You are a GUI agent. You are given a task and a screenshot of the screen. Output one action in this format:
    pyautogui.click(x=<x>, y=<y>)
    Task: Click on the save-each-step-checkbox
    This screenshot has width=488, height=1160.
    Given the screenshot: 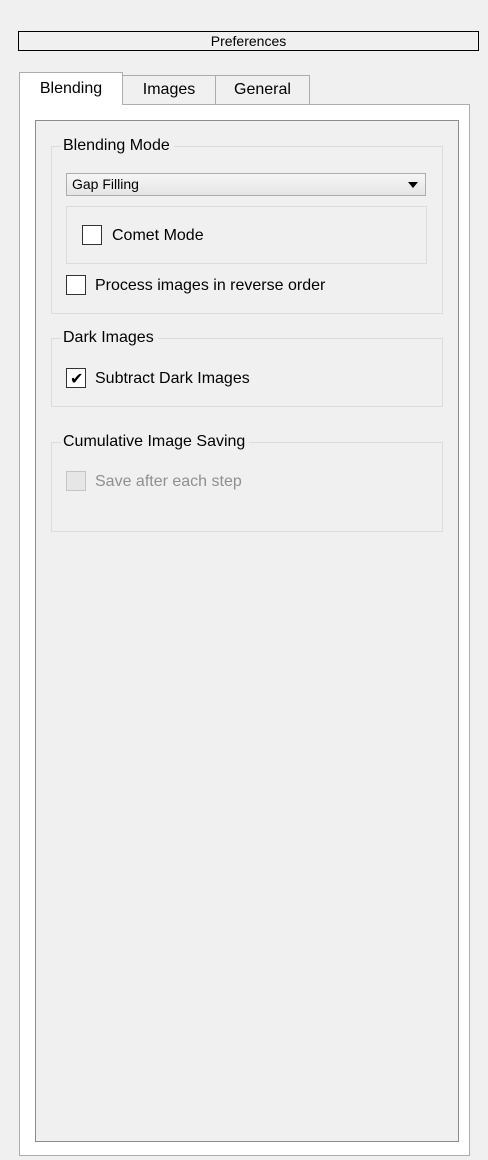 What is the action you would take?
    pyautogui.click(x=76, y=481)
    